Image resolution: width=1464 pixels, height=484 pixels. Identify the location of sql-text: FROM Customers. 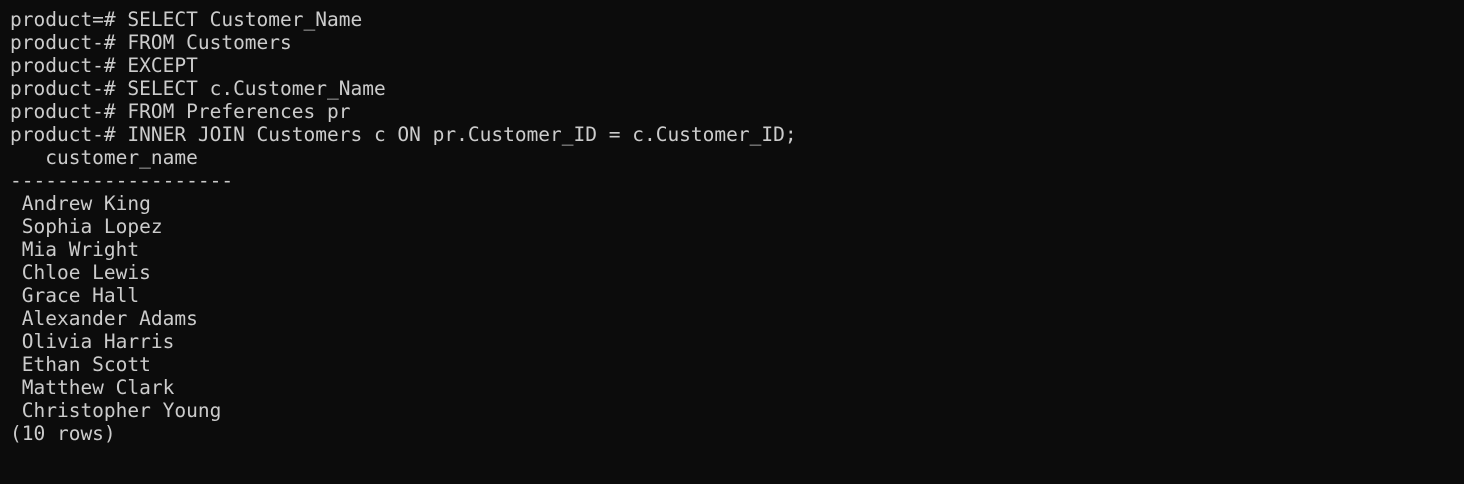
(209, 42).